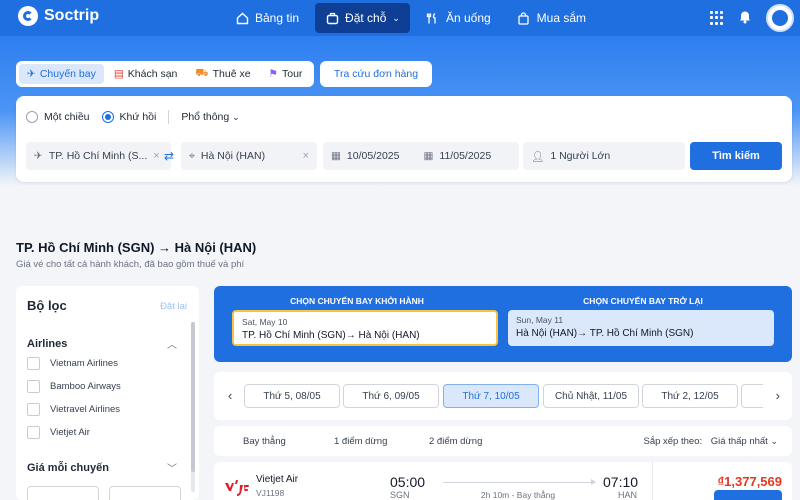  Describe the element at coordinates (628, 495) in the screenshot. I see `arrive-airport: HAN` at that location.